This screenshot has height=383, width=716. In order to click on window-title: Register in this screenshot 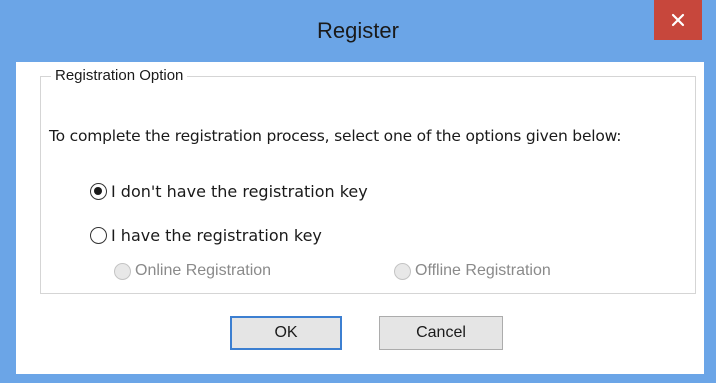, I will do `click(358, 30)`.